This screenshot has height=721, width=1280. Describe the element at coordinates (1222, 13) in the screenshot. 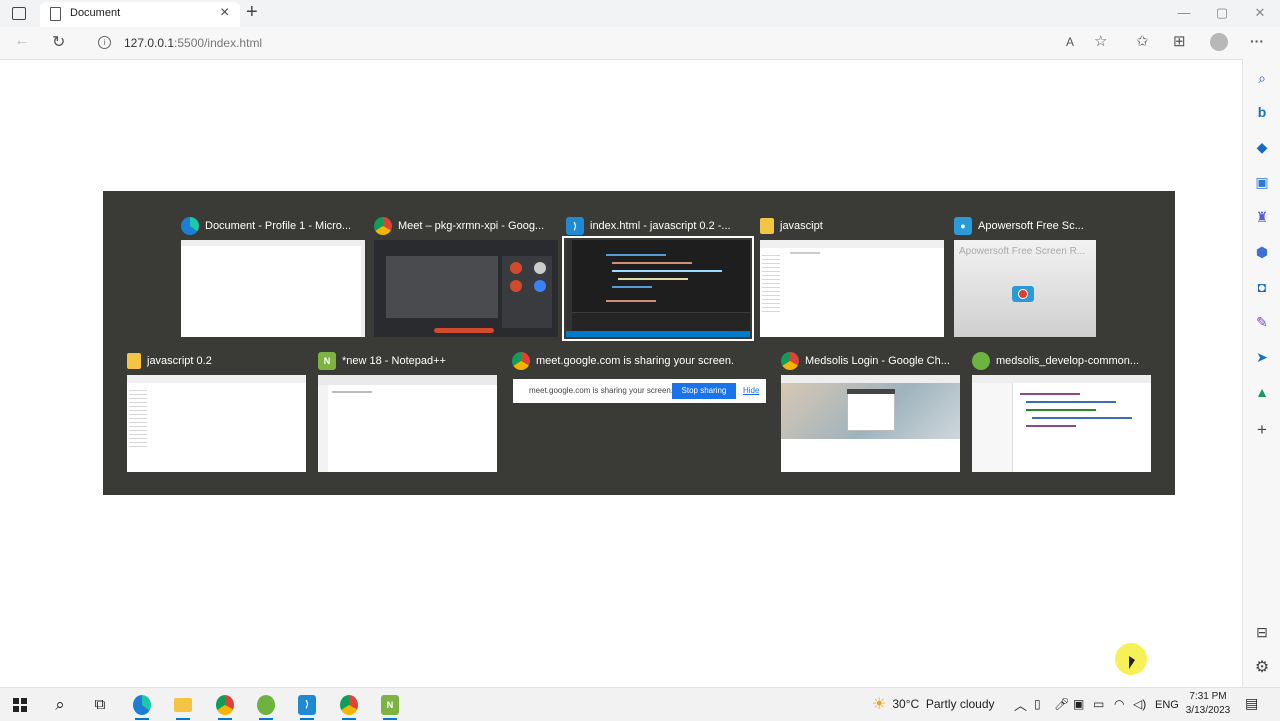

I see `restore-button: ▢` at that location.